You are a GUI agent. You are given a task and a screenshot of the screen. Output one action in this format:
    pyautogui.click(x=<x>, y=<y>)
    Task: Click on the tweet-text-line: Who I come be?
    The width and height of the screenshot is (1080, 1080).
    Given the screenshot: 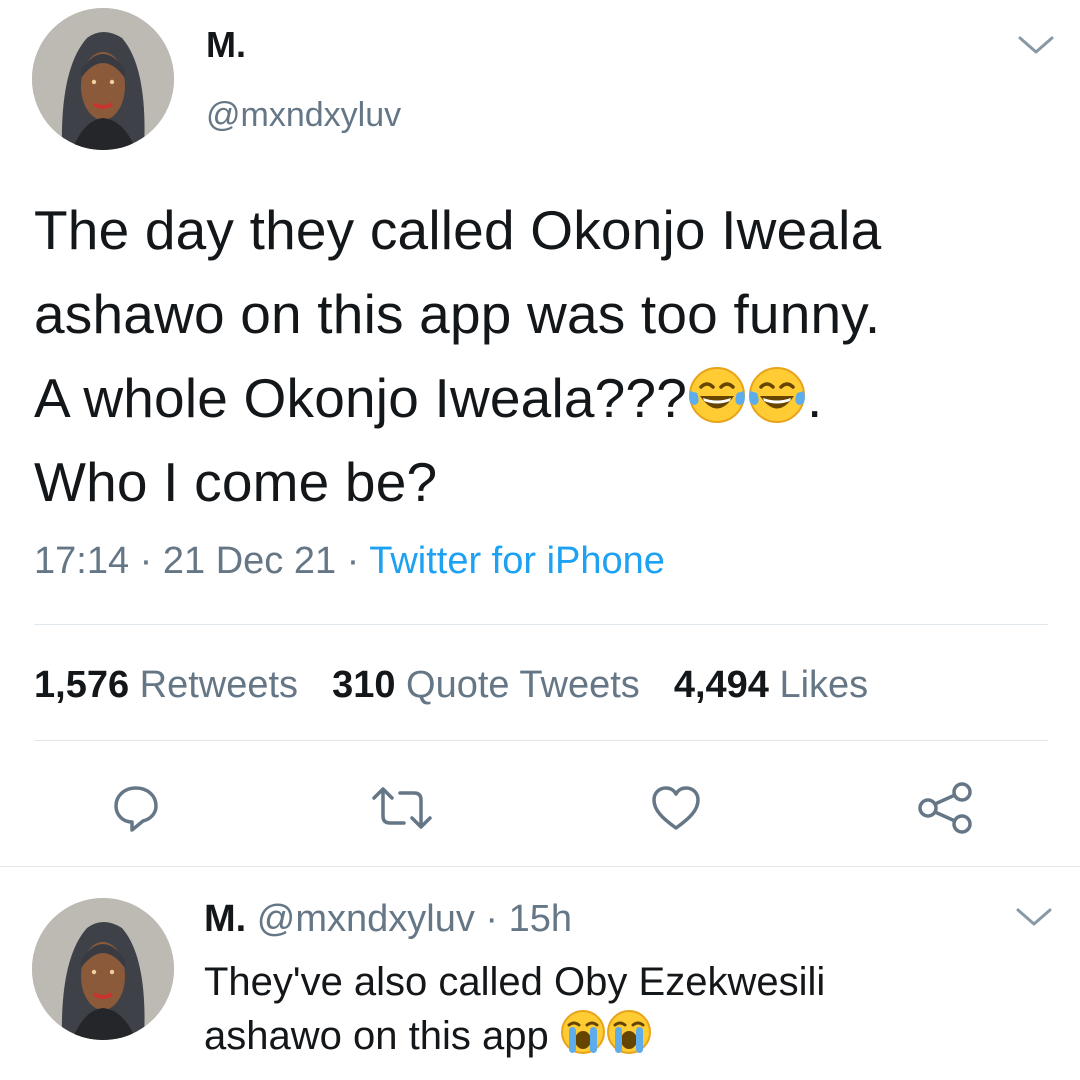 What is the action you would take?
    pyautogui.click(x=236, y=482)
    